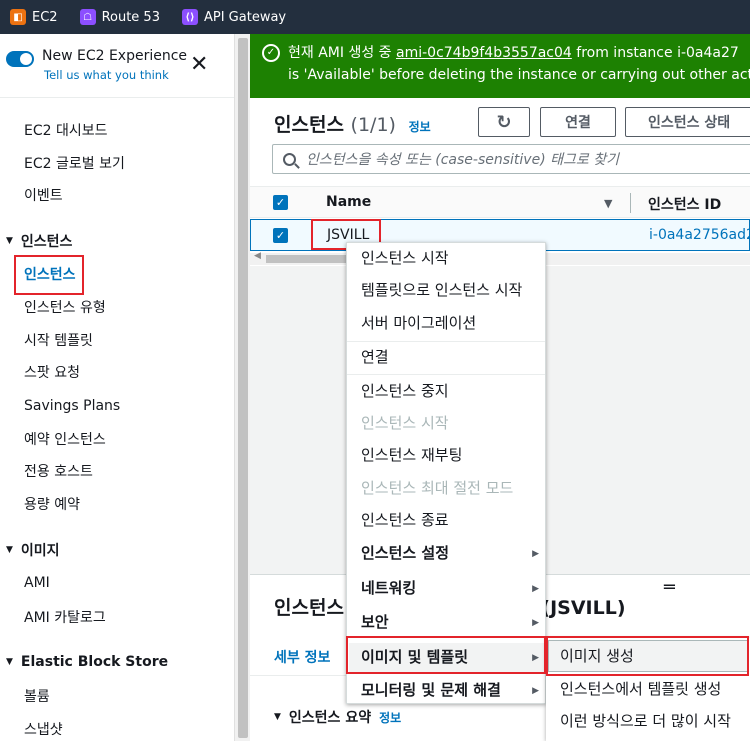  I want to click on sidebar-group-instances: ▼ 인스턴스, so click(39, 241).